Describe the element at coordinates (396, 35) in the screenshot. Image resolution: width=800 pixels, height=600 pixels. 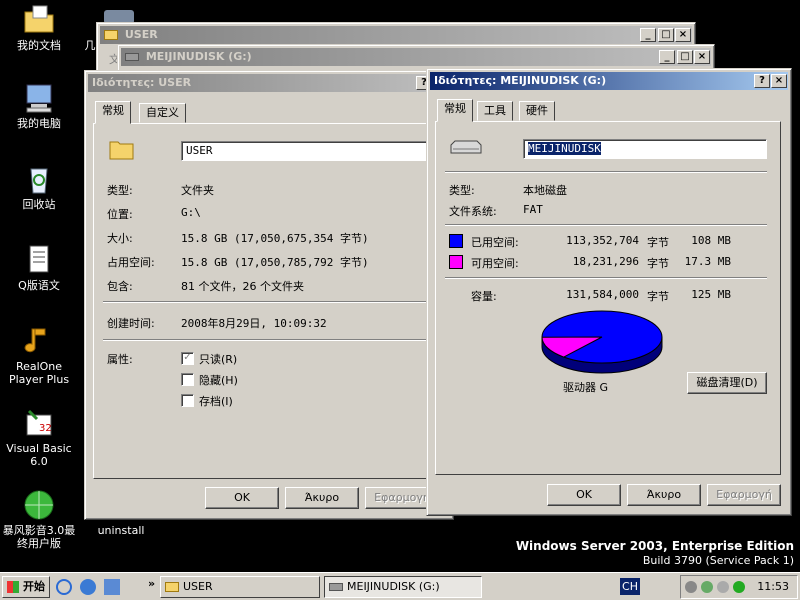
I see `title-bar: USER _ □ ×` at that location.